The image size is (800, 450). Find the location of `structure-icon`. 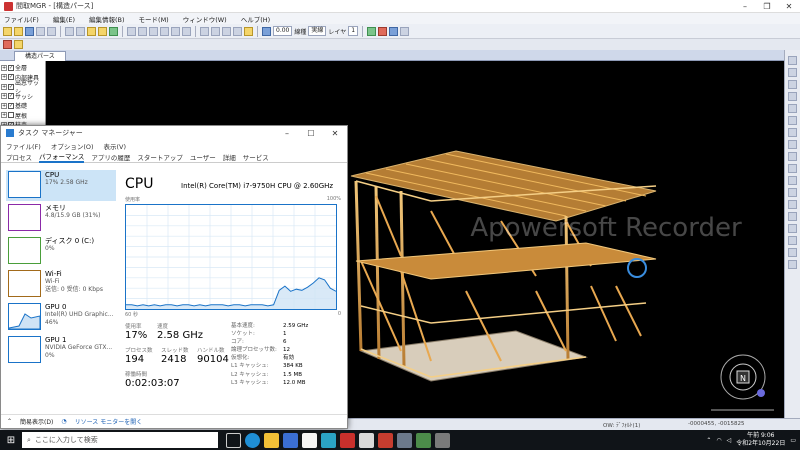

structure-icon is located at coordinates (394, 31).